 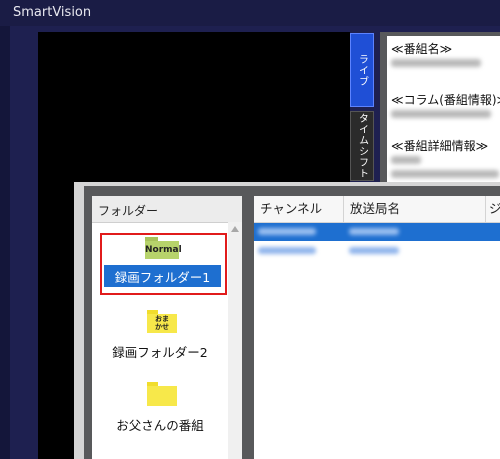 I want to click on folder-normal-icon-text: Normal, so click(x=163, y=250).